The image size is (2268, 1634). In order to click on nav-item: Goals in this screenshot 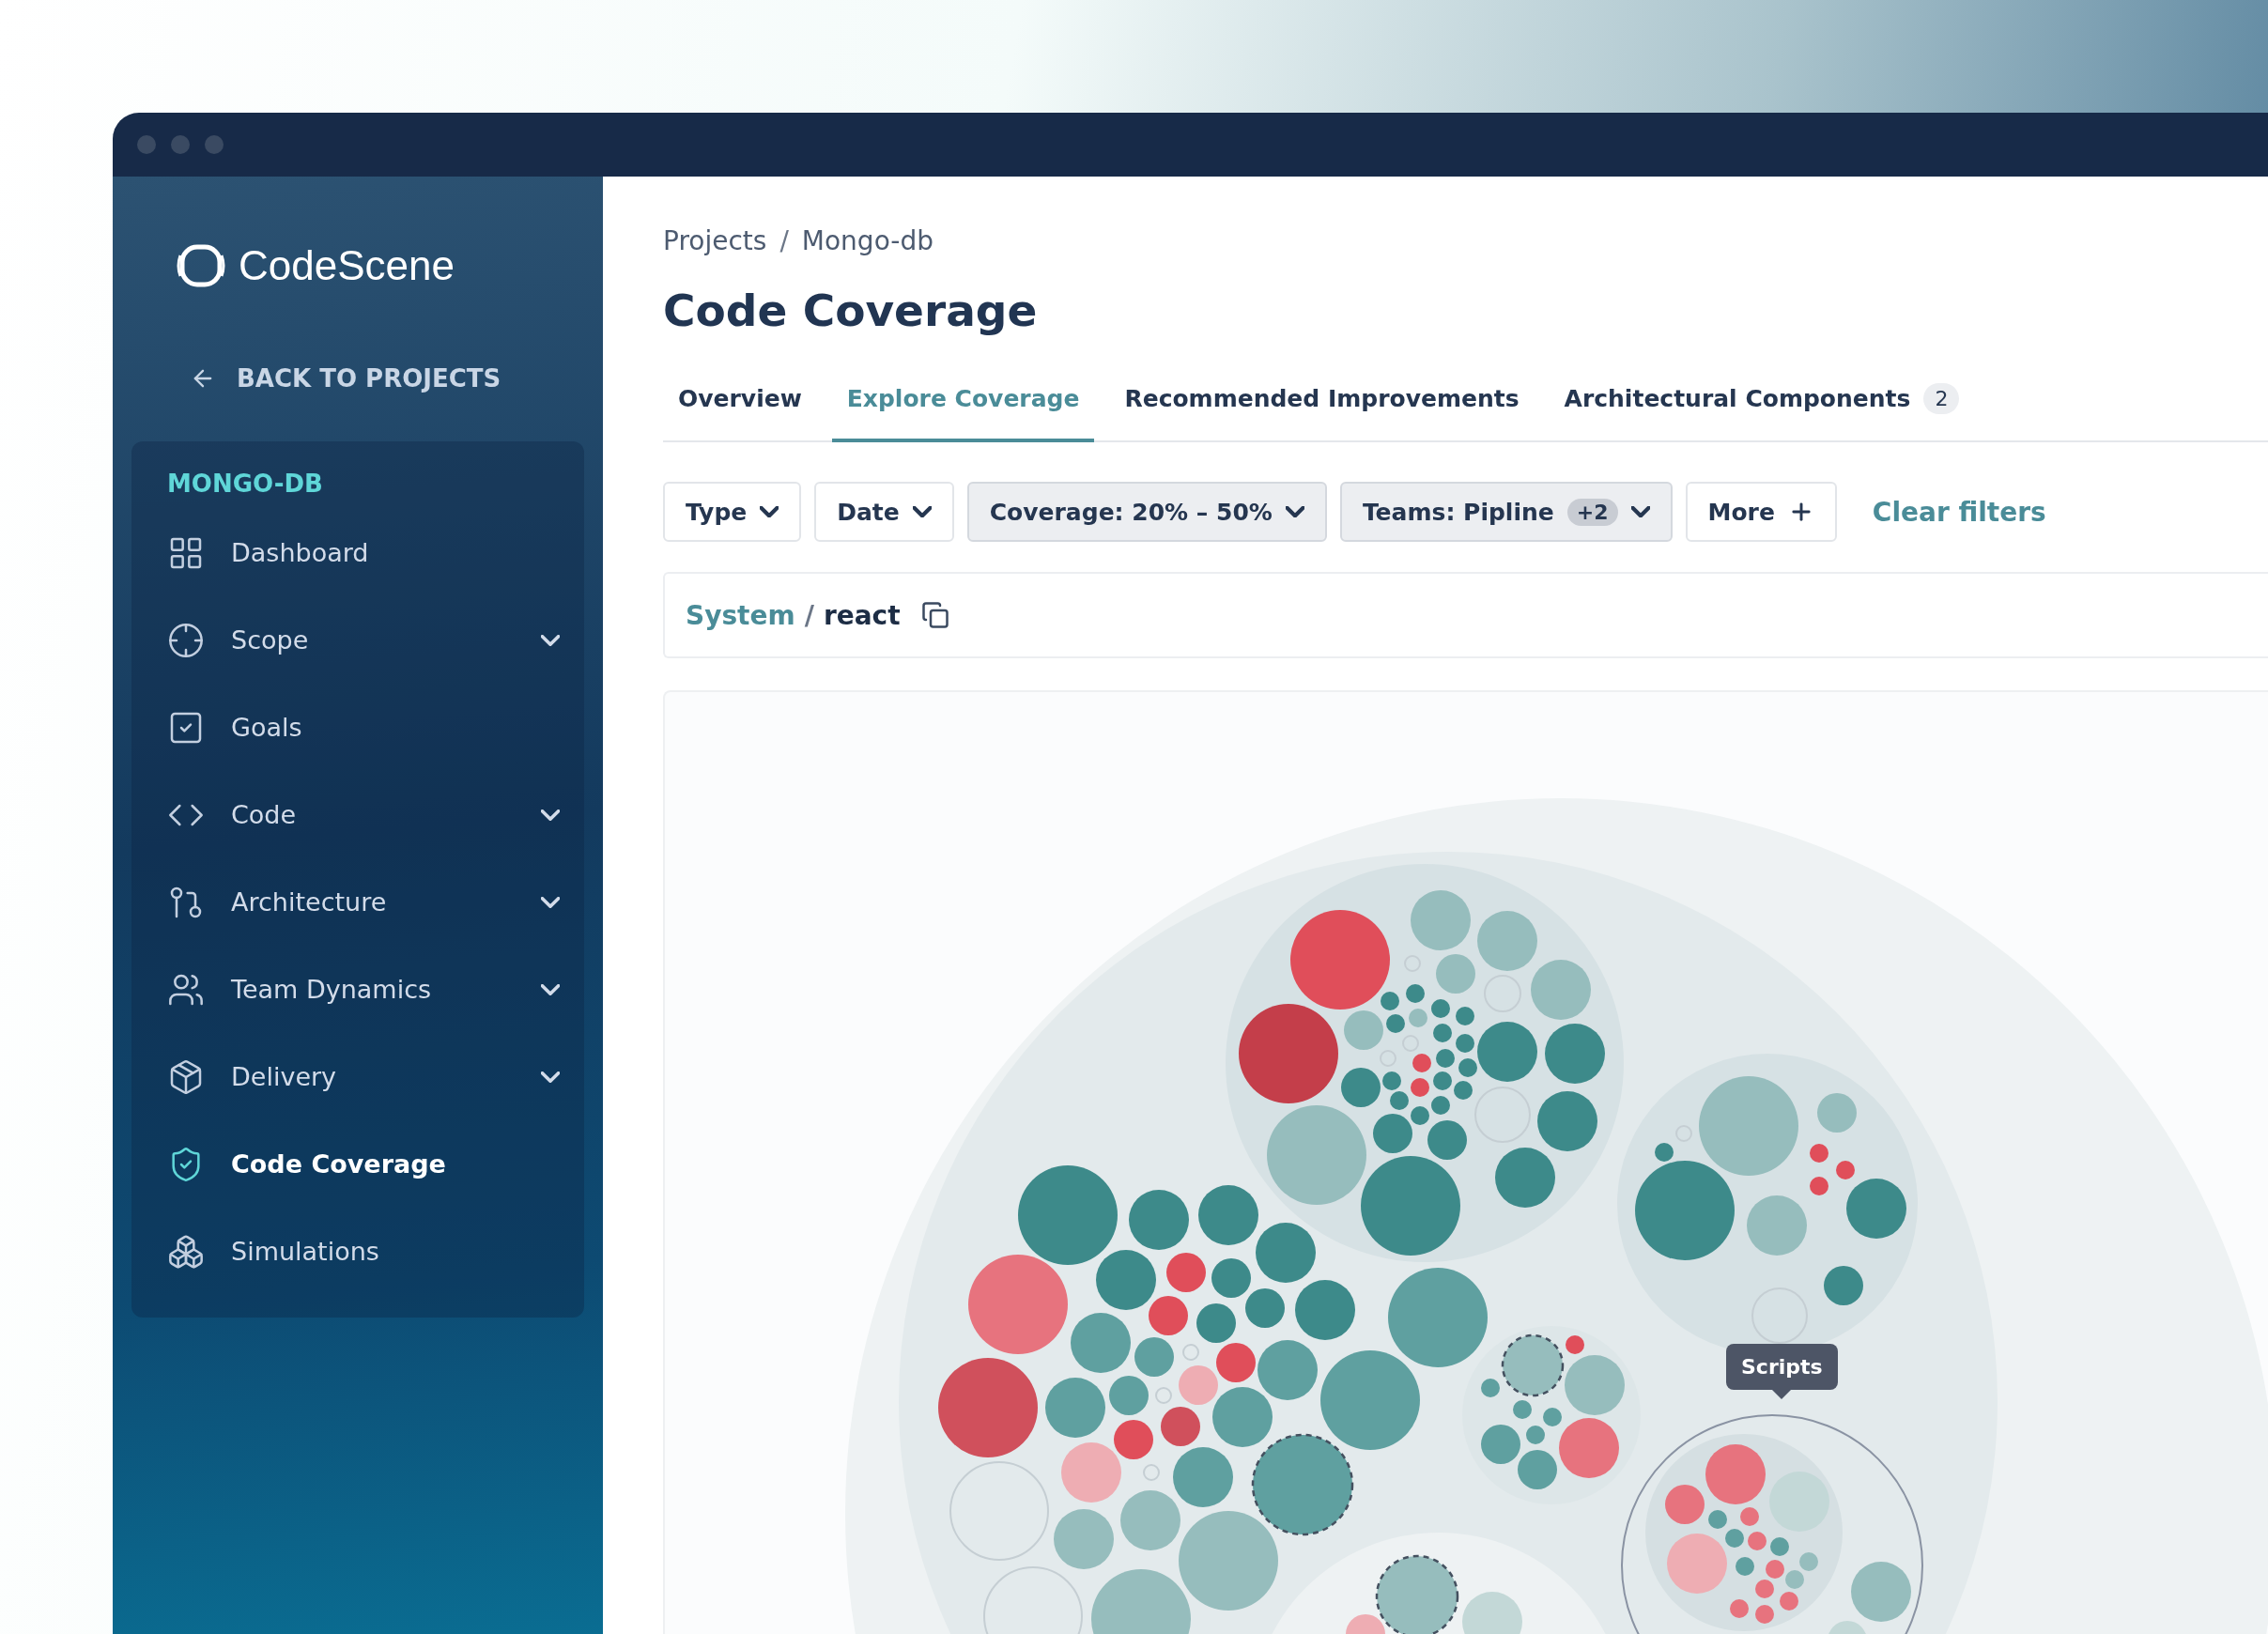, I will do `click(357, 727)`.